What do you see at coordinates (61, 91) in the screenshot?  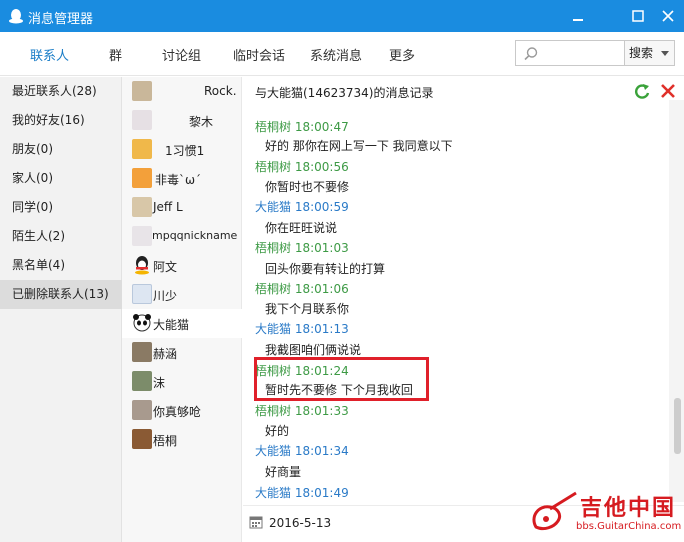 I see `category-recent-contacts: 最近联系人(28)` at bounding box center [61, 91].